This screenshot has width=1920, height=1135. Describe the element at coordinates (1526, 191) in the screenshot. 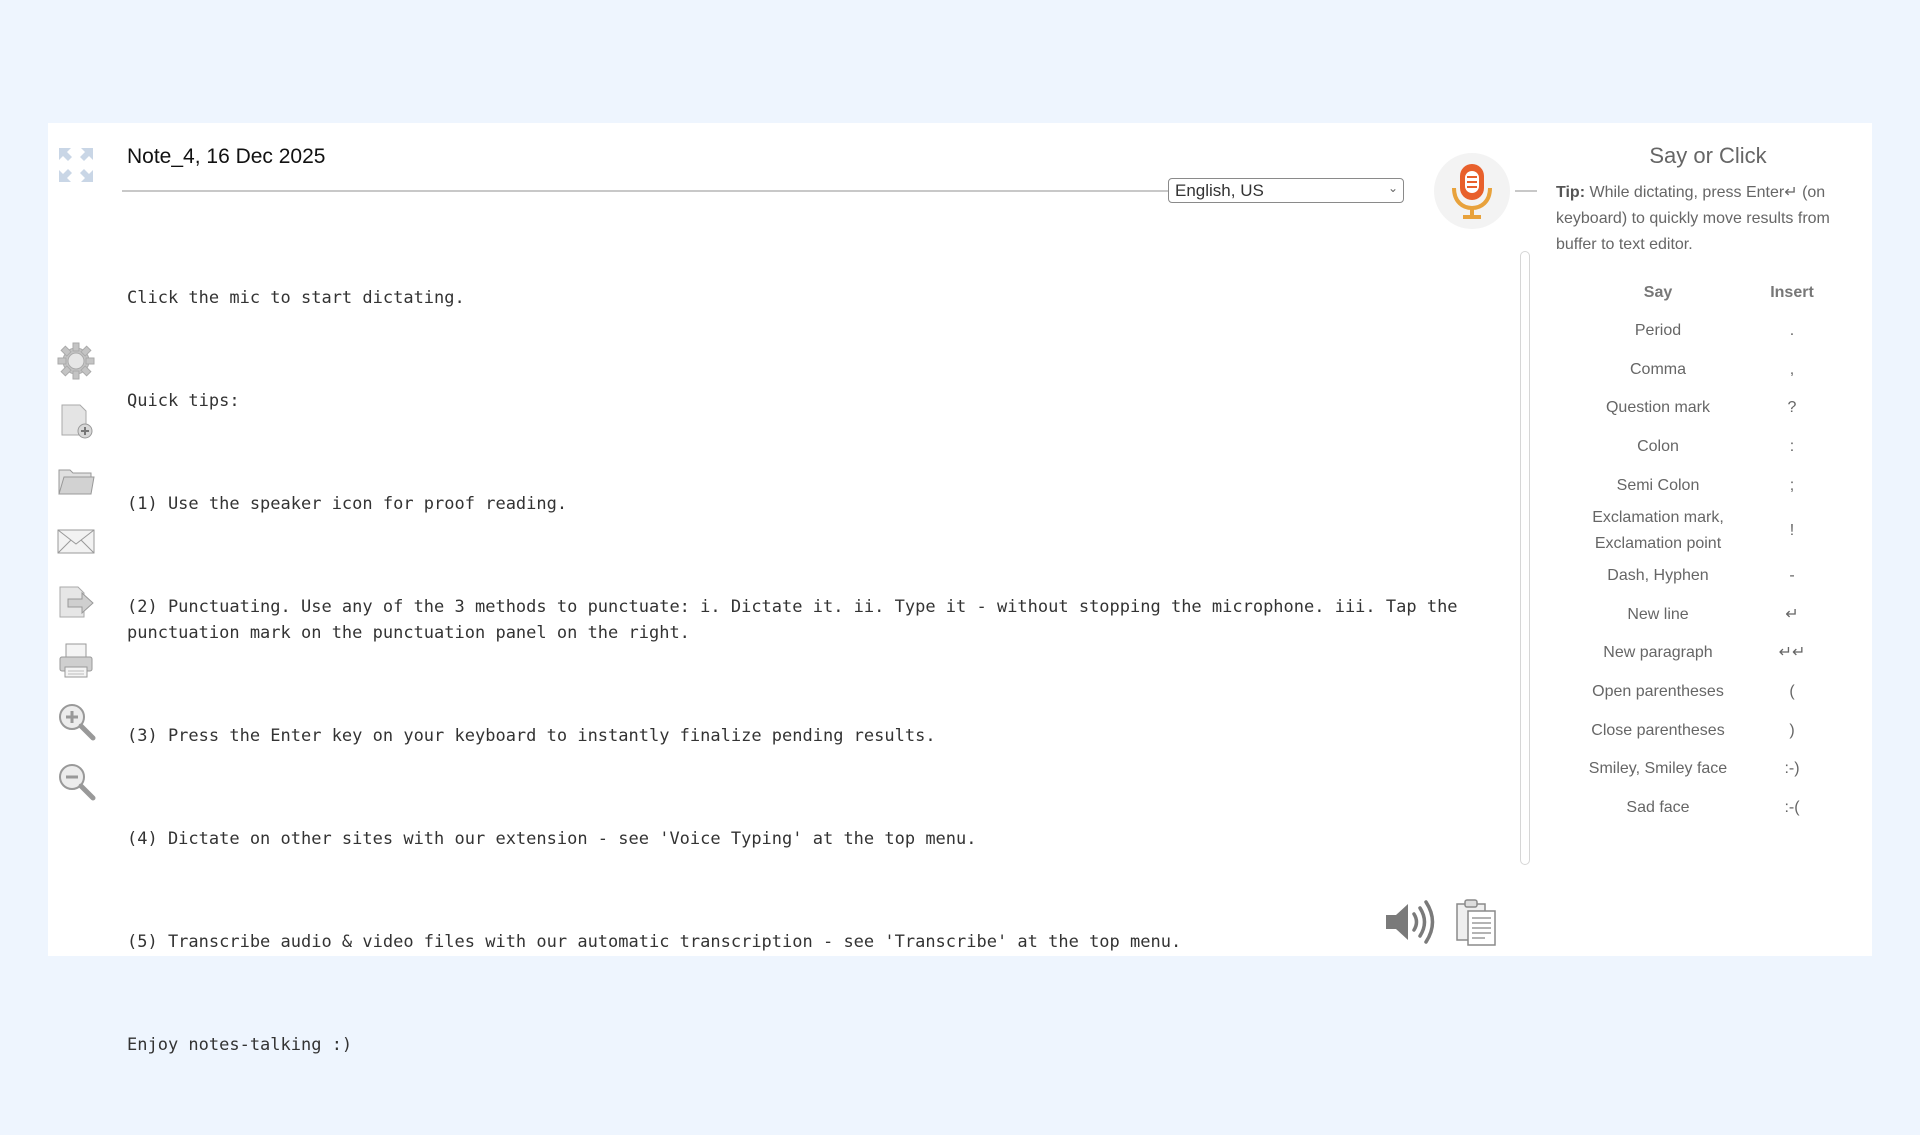

I see `mic-divider` at that location.